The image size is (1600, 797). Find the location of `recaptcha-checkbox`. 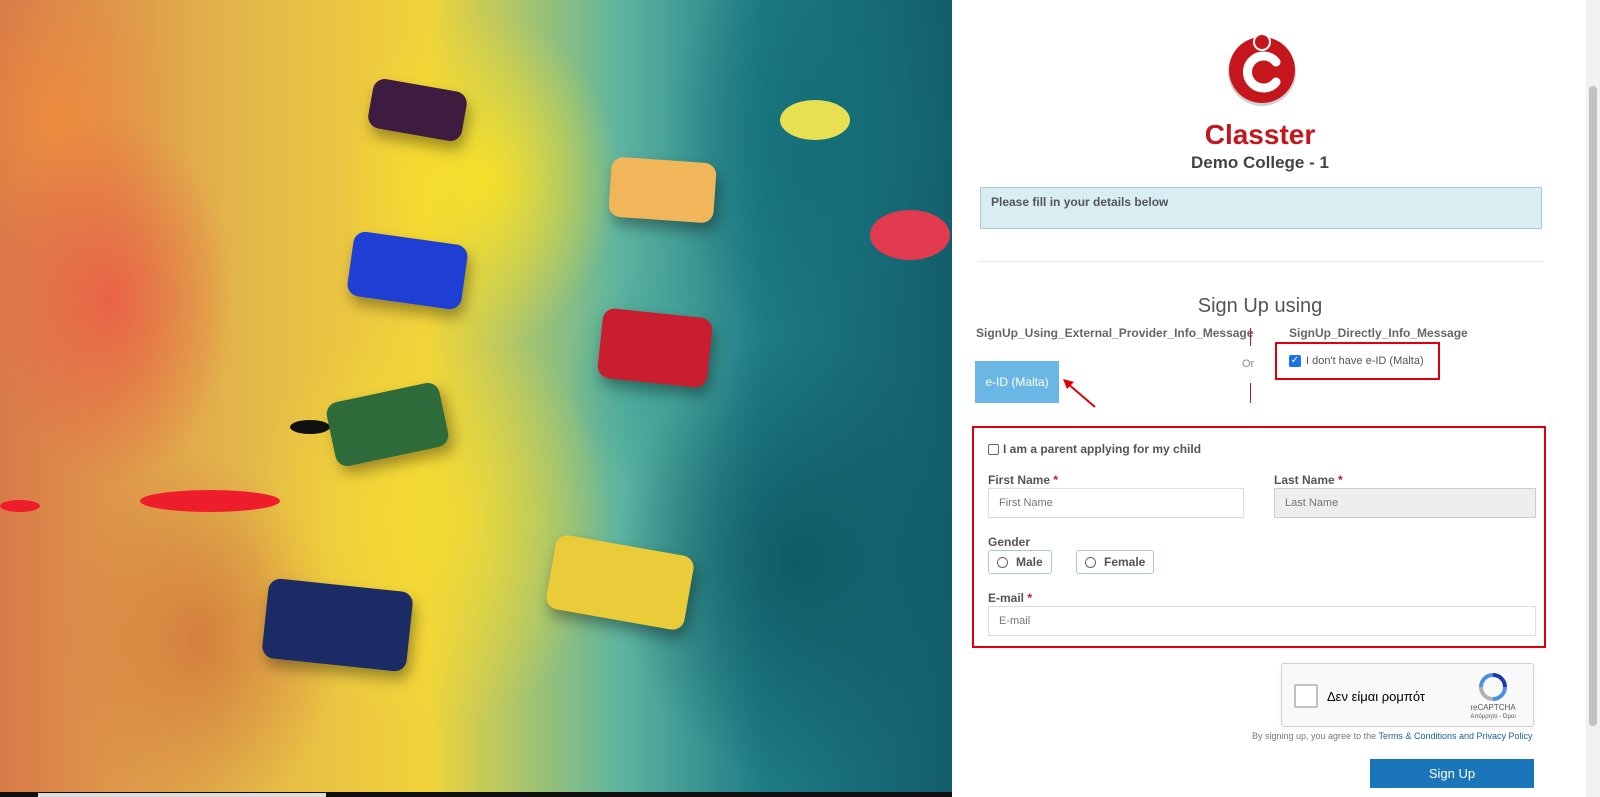

recaptcha-checkbox is located at coordinates (1306, 696).